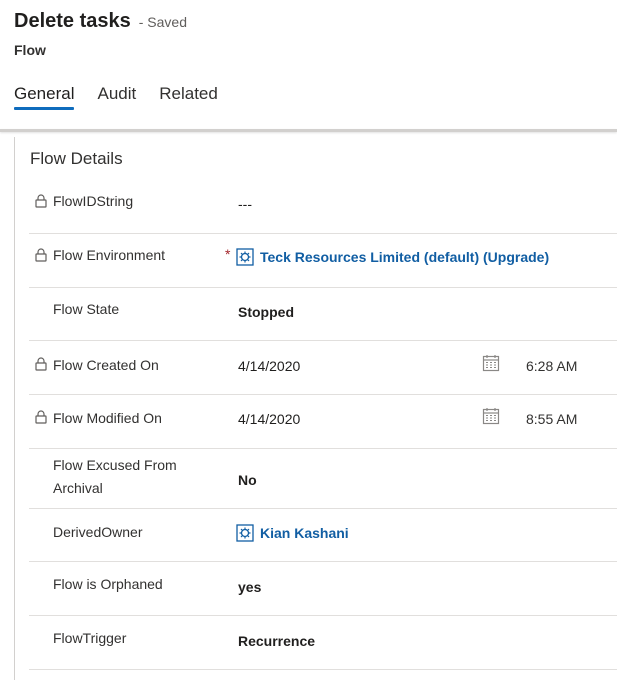 The height and width of the screenshot is (680, 617). Describe the element at coordinates (108, 584) in the screenshot. I see `field-label-orphaned: Flow is Orphaned` at that location.